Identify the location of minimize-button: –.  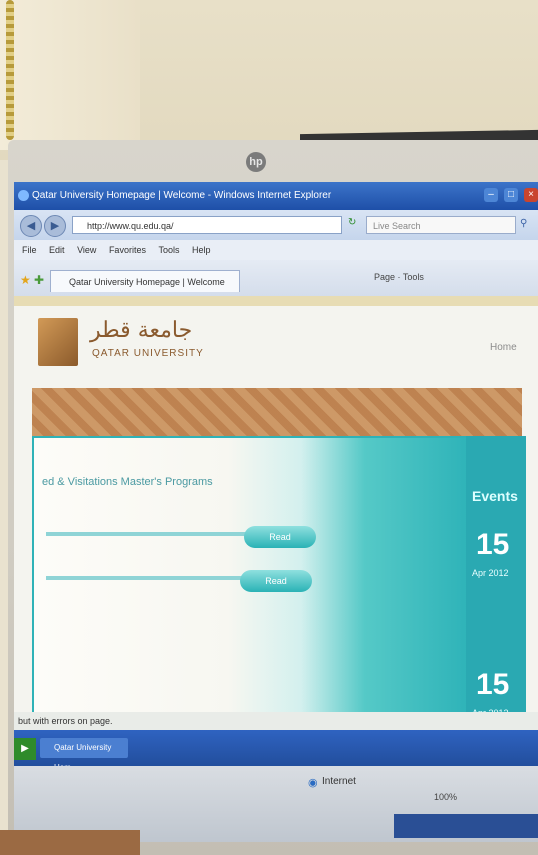
(491, 195).